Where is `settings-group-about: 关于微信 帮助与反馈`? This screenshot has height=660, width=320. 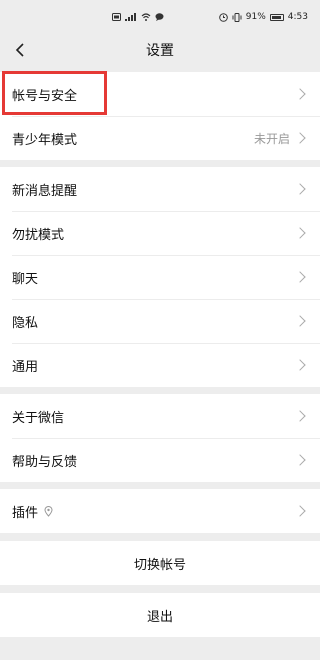
settings-group-about: 关于微信 帮助与反馈 is located at coordinates (160, 438).